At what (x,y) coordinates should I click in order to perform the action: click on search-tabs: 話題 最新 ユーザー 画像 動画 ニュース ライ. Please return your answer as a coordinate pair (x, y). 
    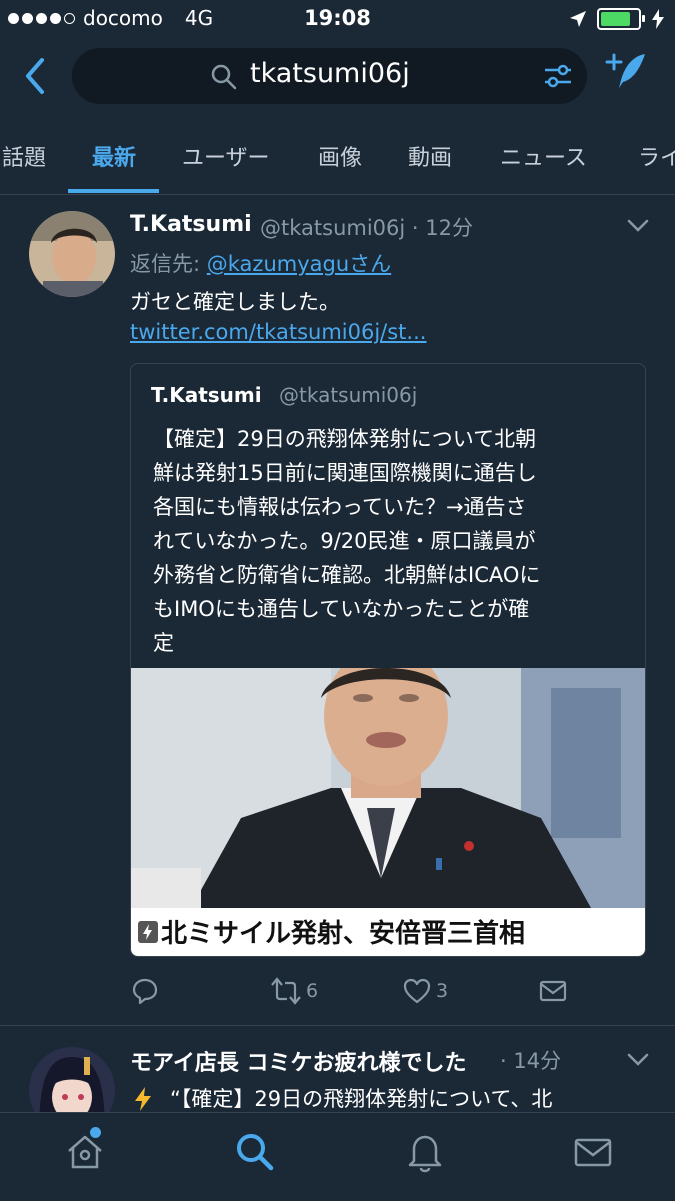
    Looking at the image, I should click on (337, 156).